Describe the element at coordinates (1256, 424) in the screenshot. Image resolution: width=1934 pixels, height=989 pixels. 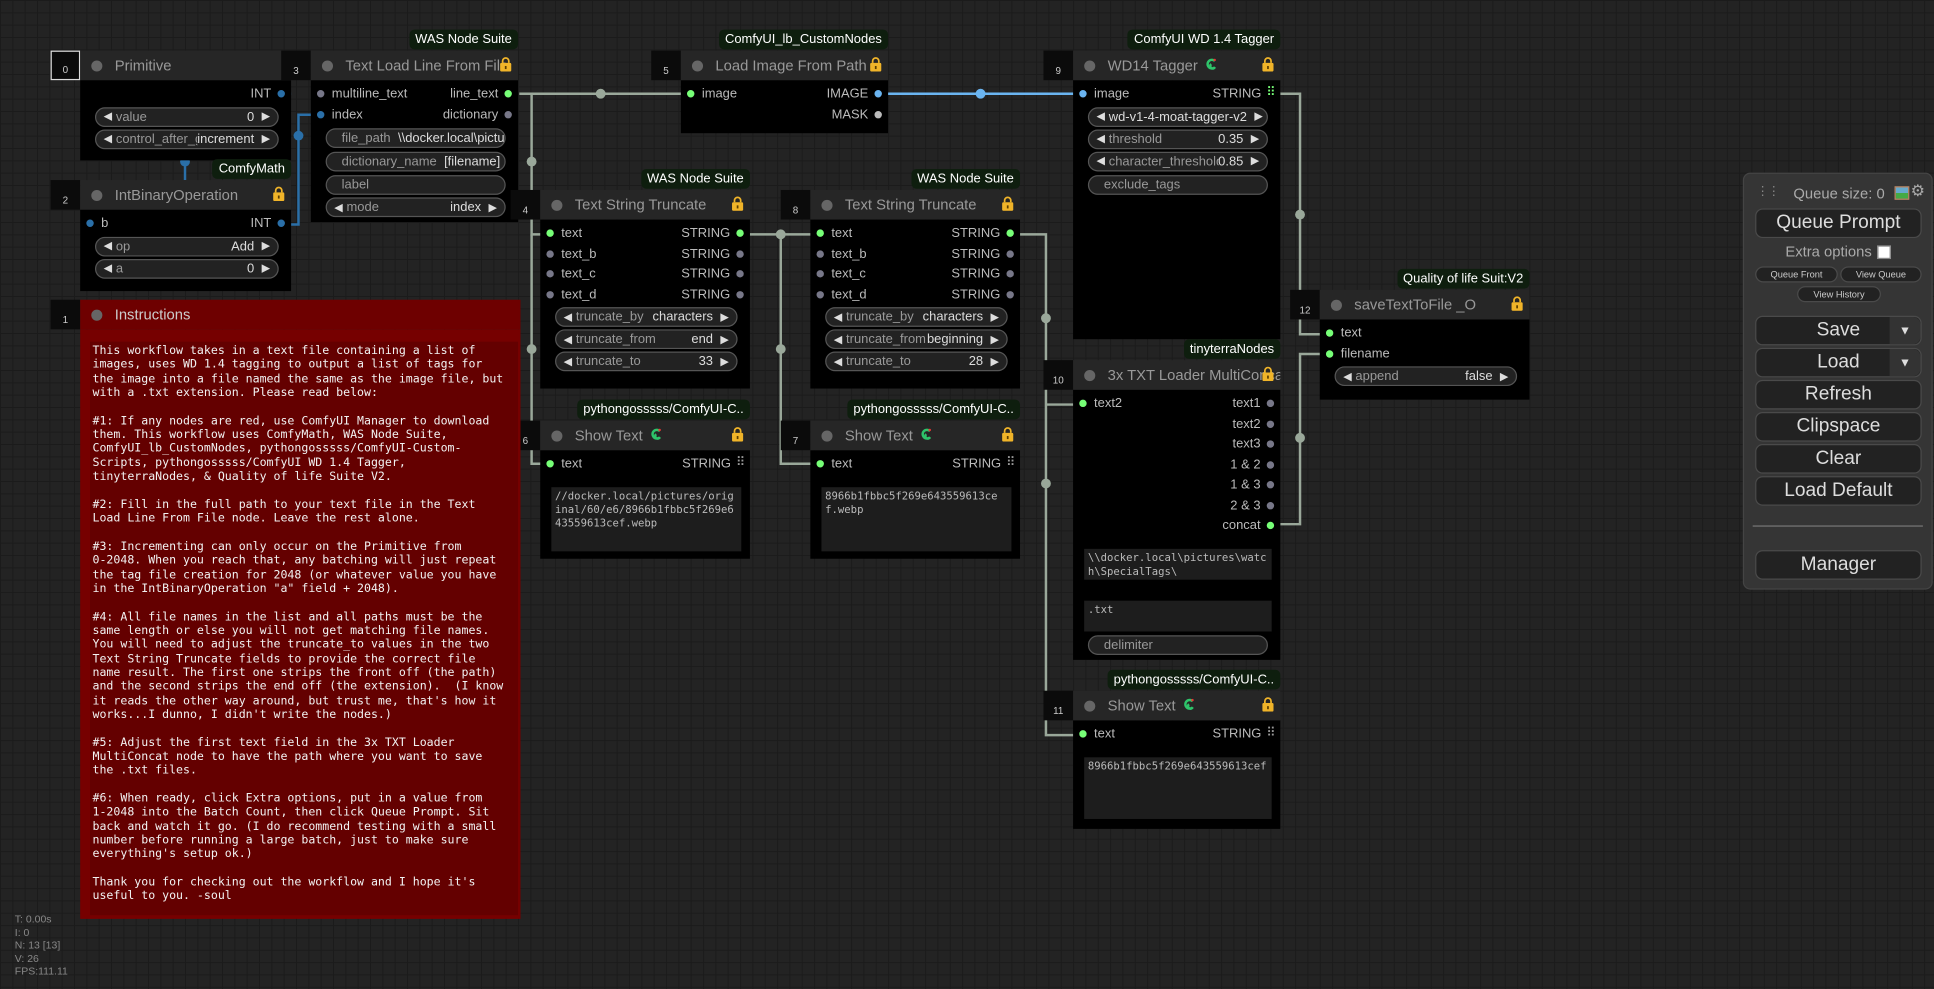
I see `output-slot-text2: text2` at that location.